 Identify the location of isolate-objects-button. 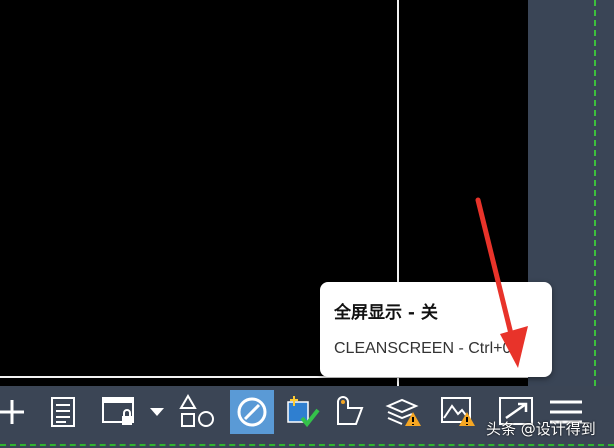
(252, 412).